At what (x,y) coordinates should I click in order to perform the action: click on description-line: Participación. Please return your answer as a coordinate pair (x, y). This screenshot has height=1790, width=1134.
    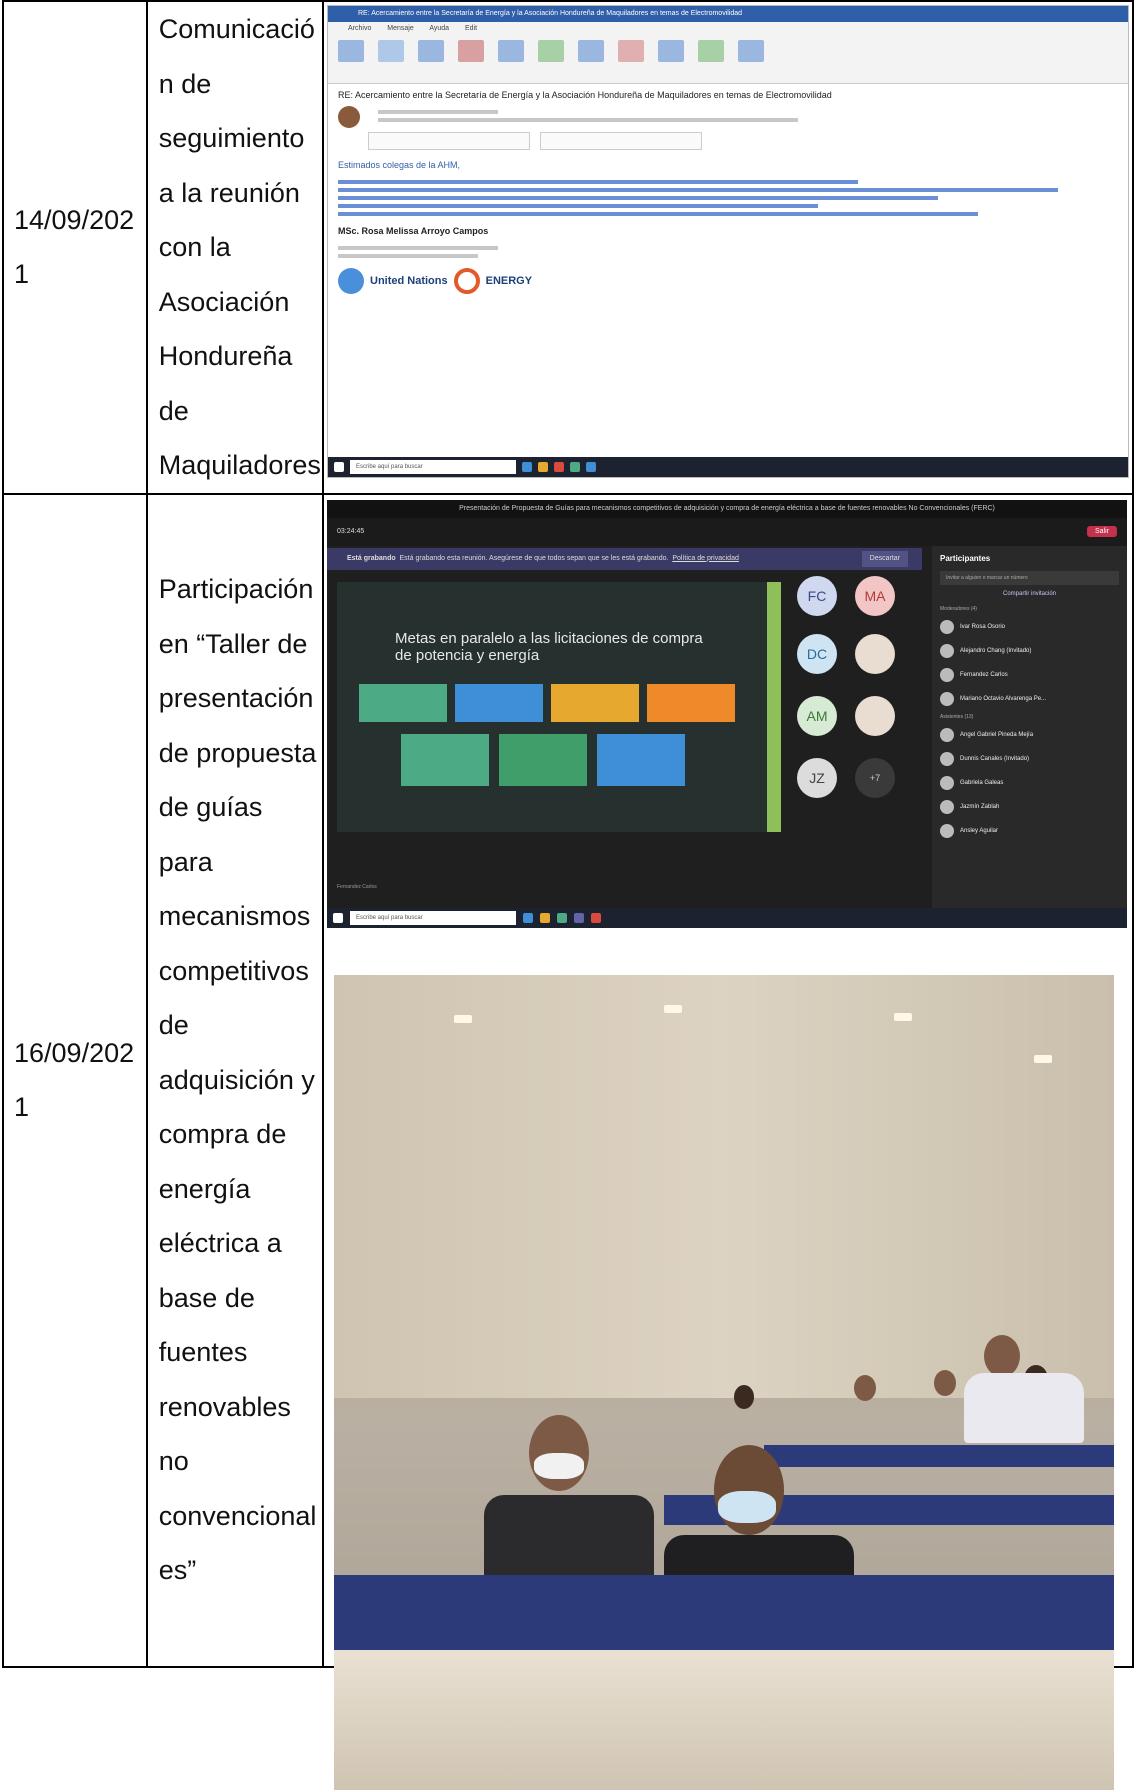
    Looking at the image, I should click on (236, 589).